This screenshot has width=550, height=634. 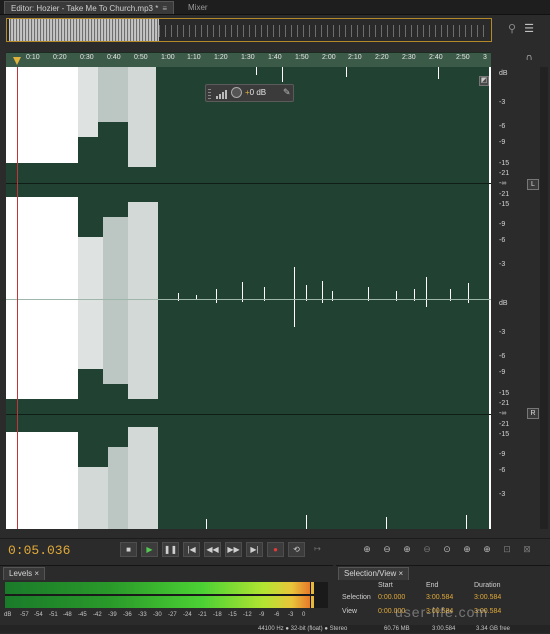 I want to click on zoom-in-time-icon: ⊕, so click(x=407, y=549).